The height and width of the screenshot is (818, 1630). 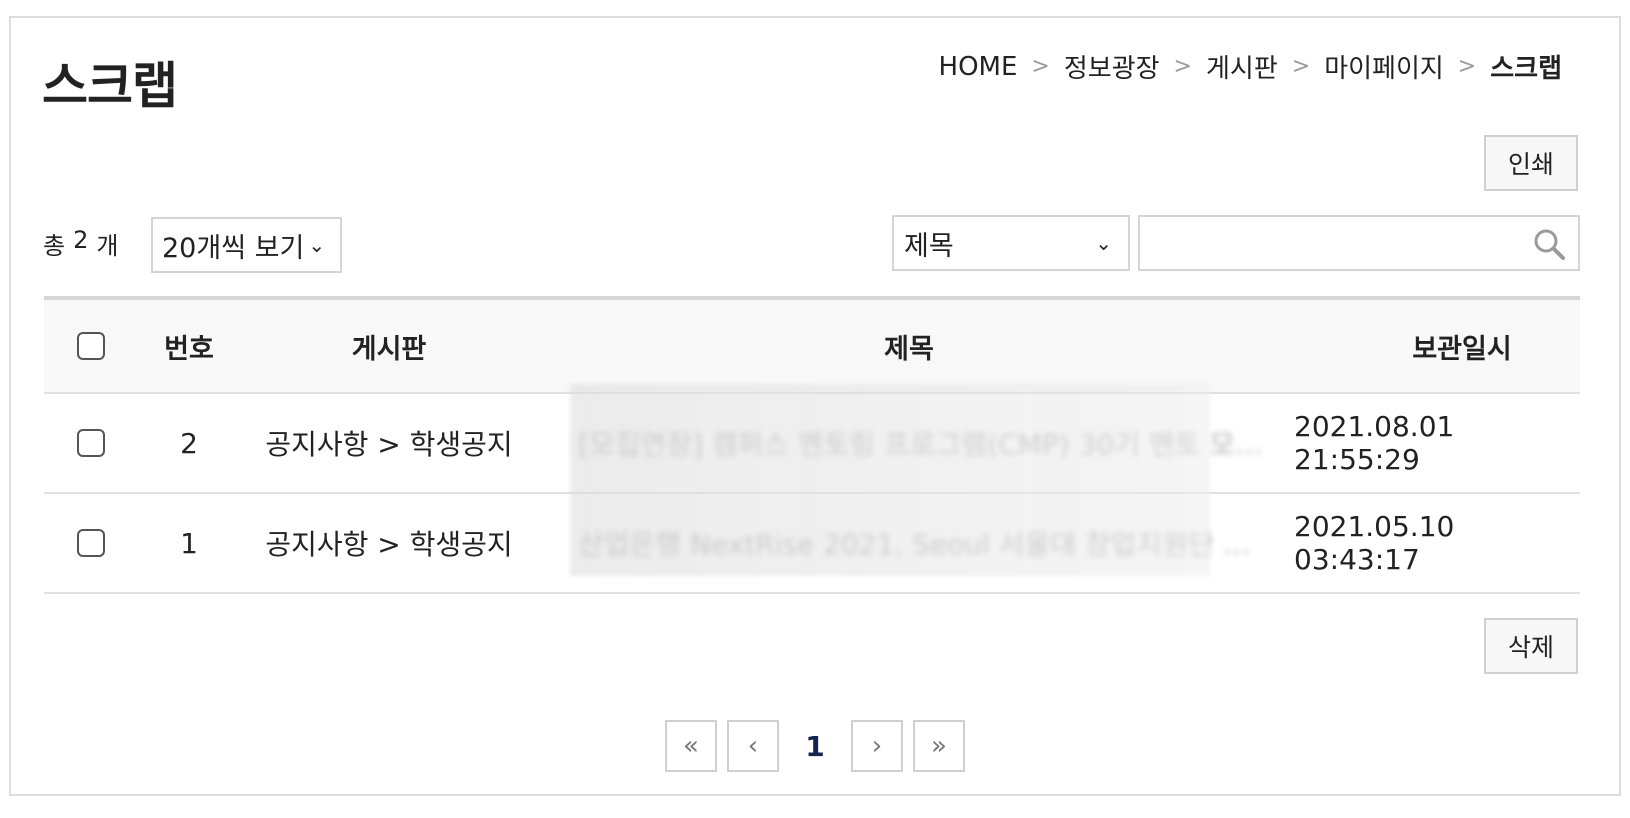 I want to click on search-input, so click(x=1330, y=243).